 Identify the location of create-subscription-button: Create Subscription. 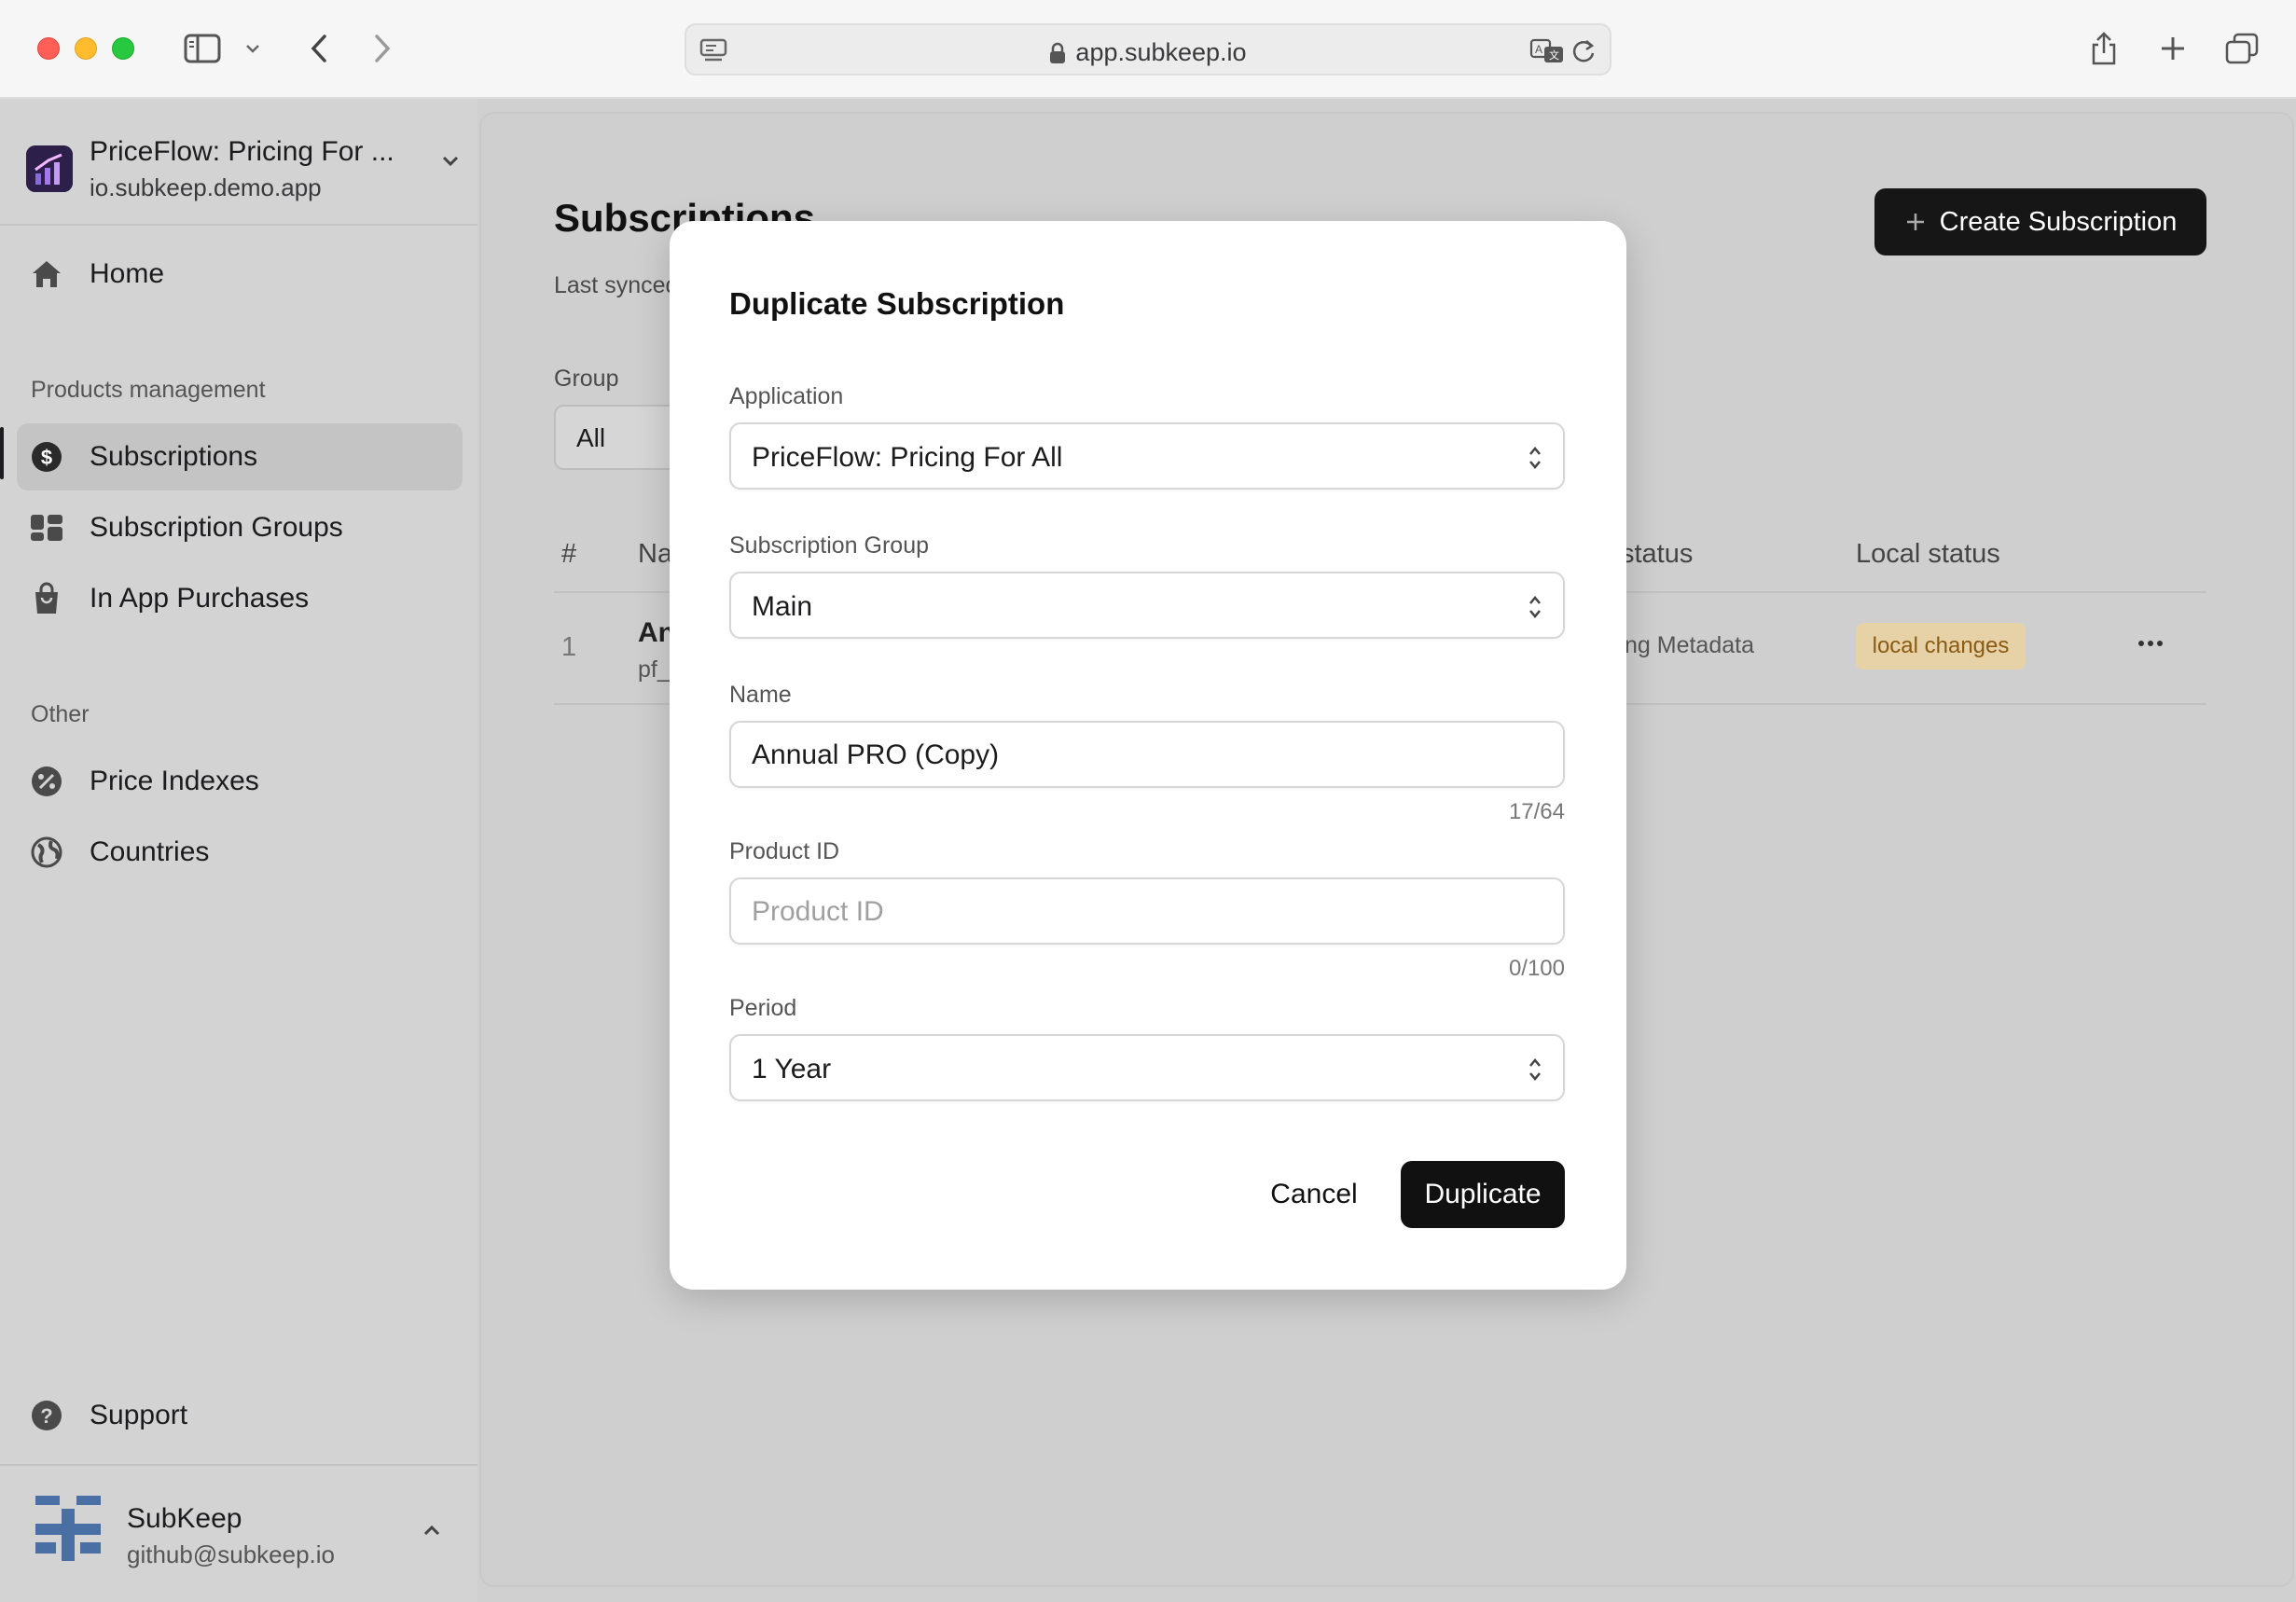
(2040, 221).